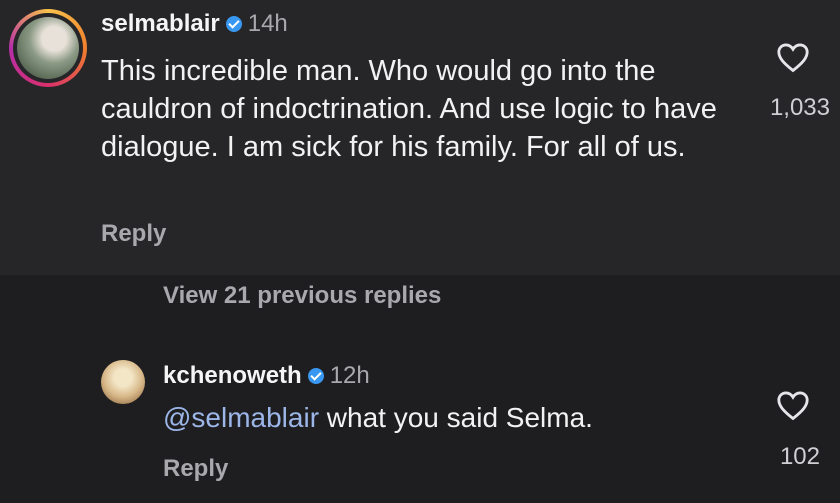  What do you see at coordinates (160, 24) in the screenshot?
I see `username-selmablair: selmablair` at bounding box center [160, 24].